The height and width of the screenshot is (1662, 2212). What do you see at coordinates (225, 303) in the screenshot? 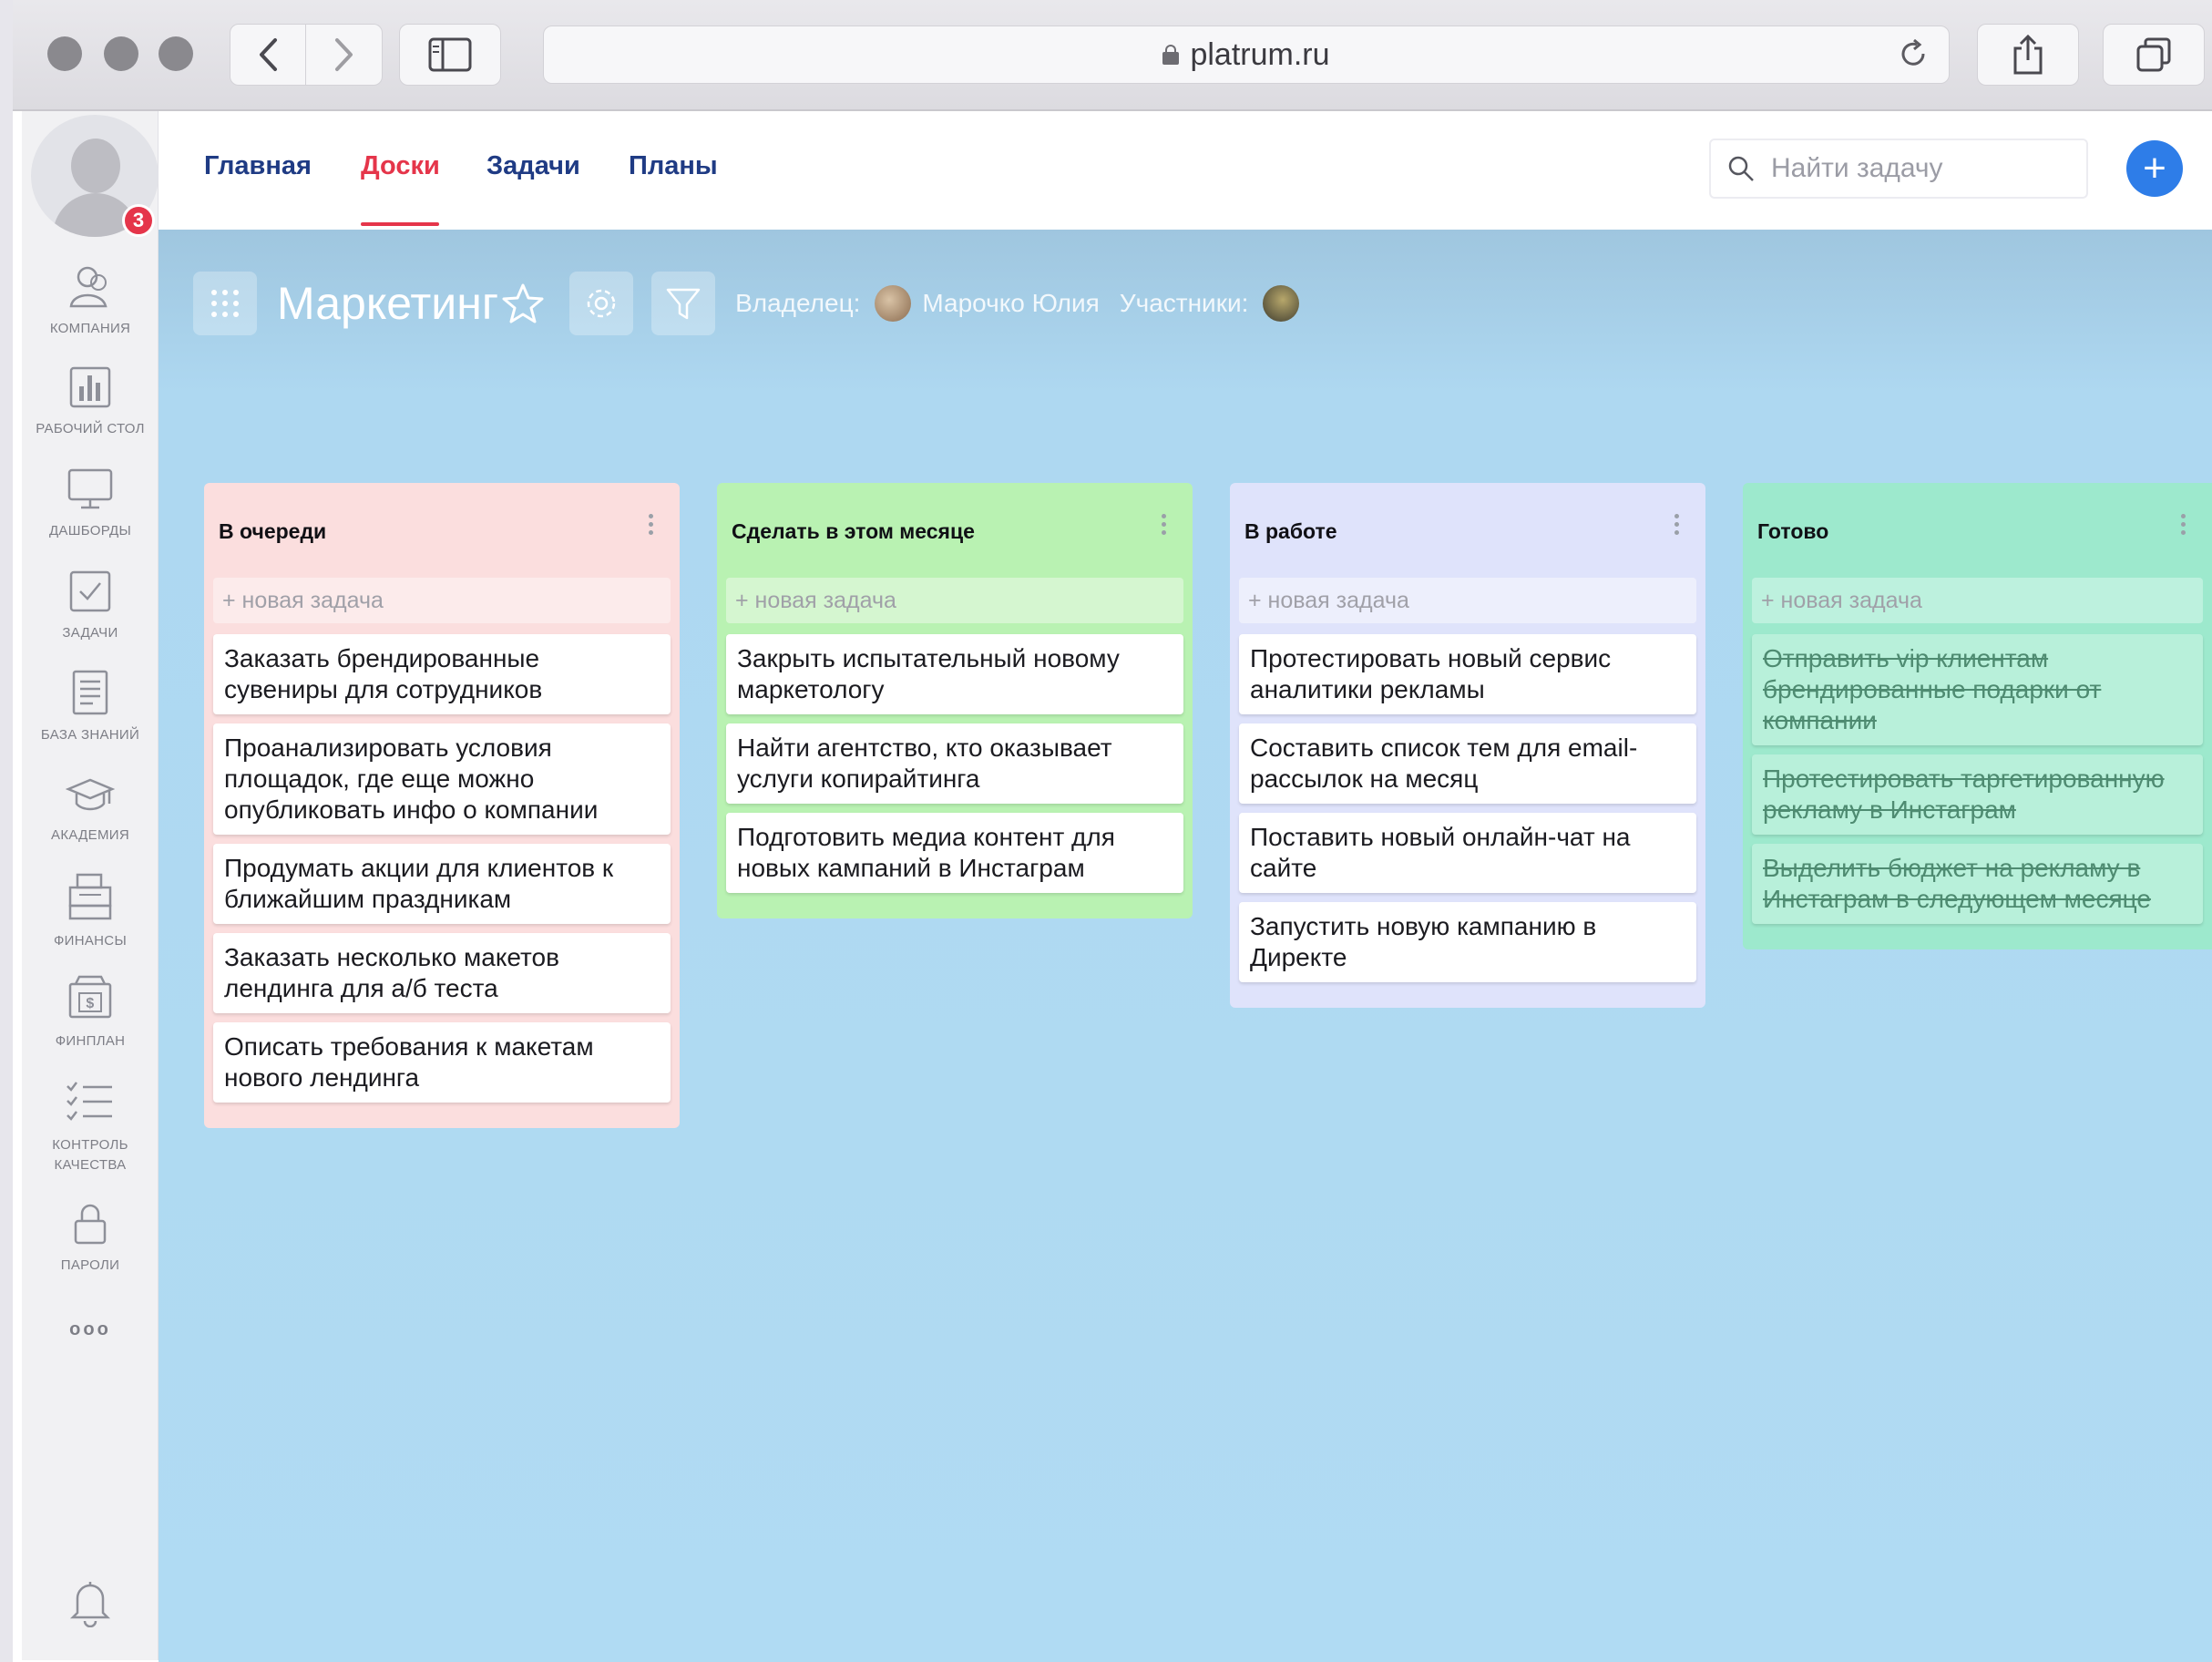
I see `board-menu-button` at bounding box center [225, 303].